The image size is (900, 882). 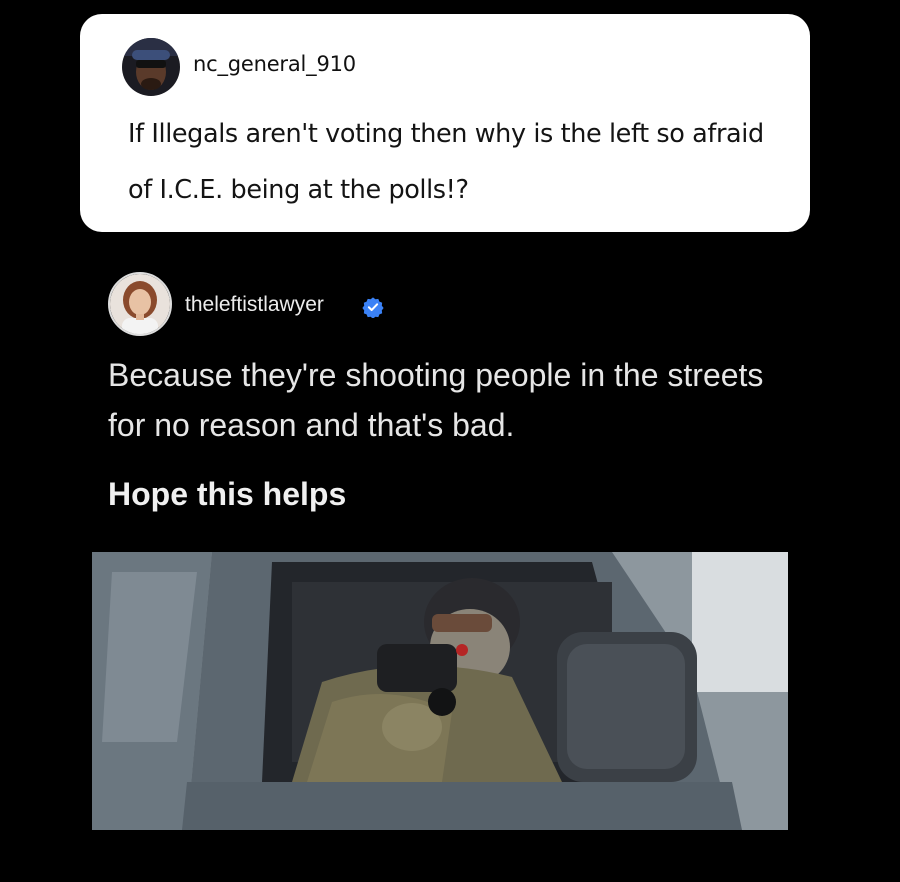 What do you see at coordinates (373, 307) in the screenshot?
I see `verified-badge-icon` at bounding box center [373, 307].